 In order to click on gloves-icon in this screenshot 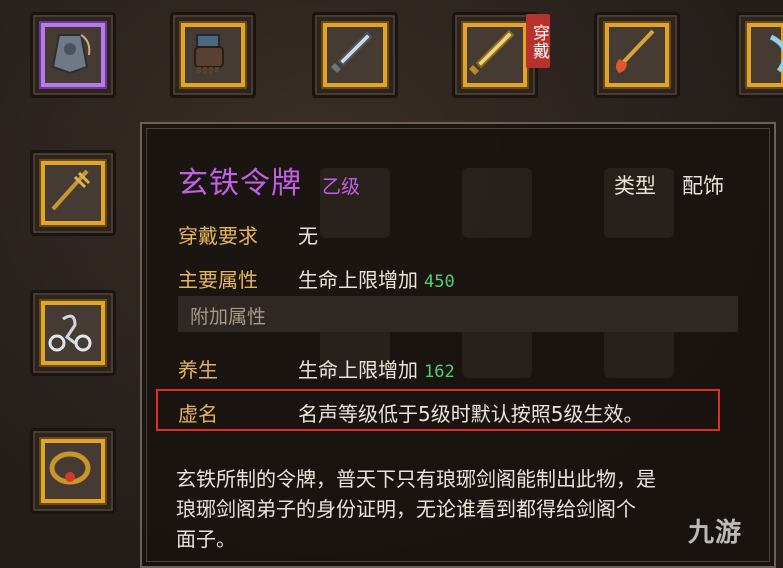, I will do `click(209, 54)`.